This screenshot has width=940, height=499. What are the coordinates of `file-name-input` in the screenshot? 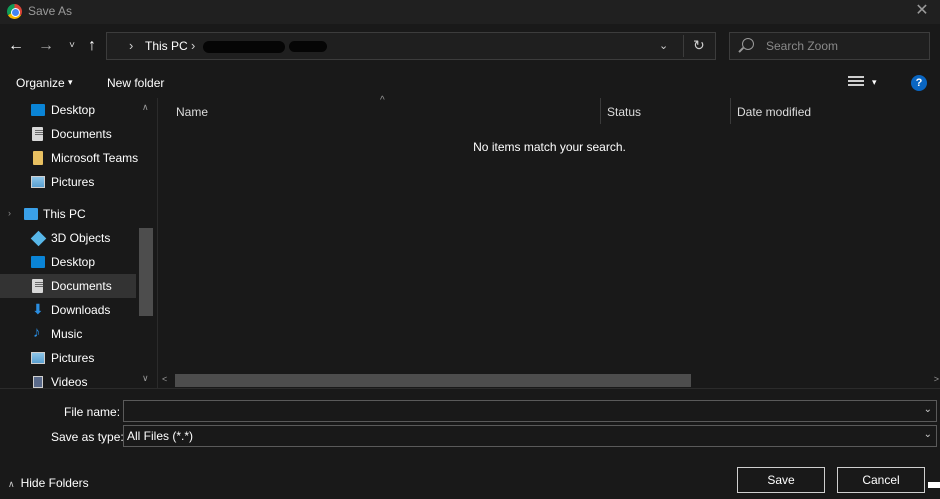 It's located at (519, 411).